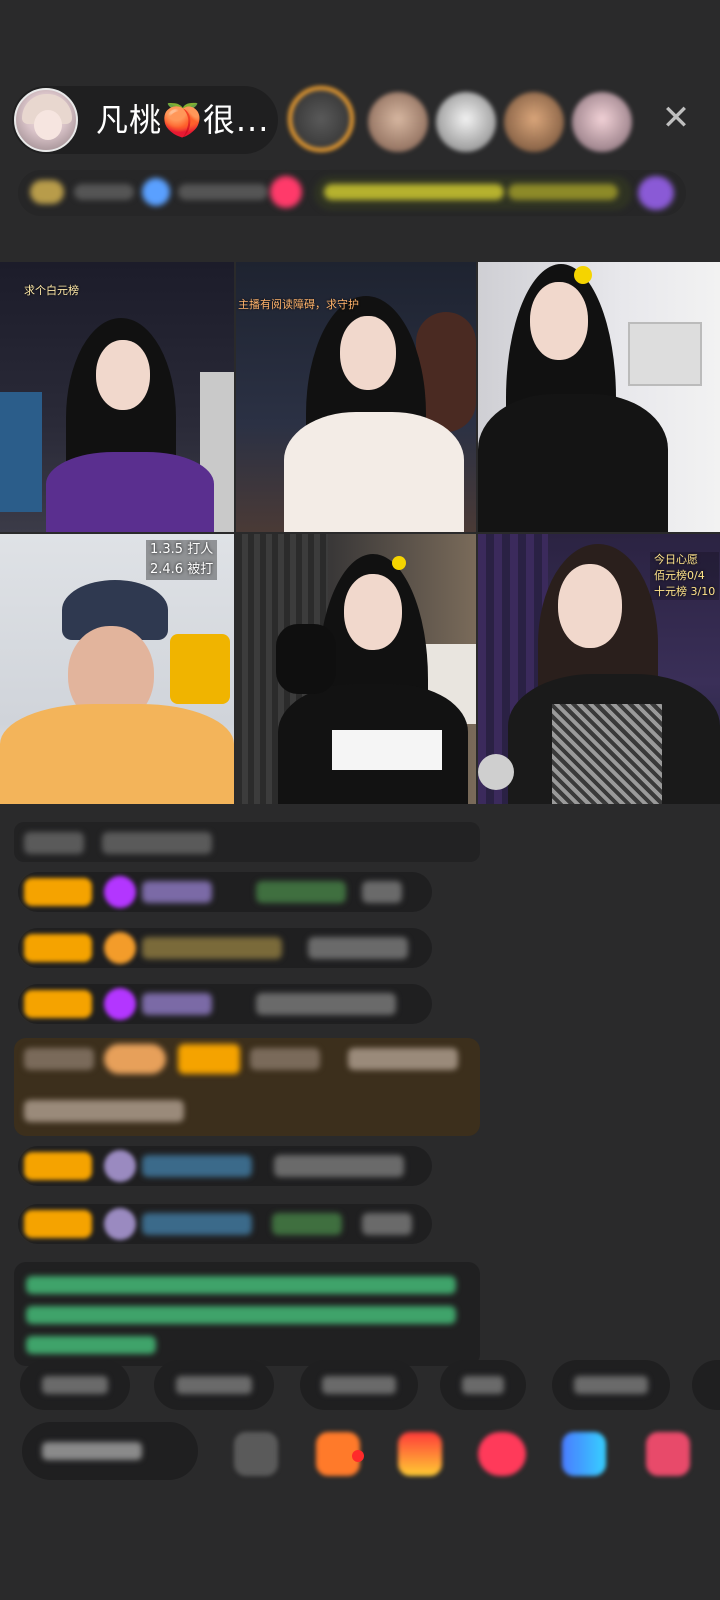  What do you see at coordinates (182, 549) in the screenshot?
I see `tile-4-rule-1: 1.3.5 打人` at bounding box center [182, 549].